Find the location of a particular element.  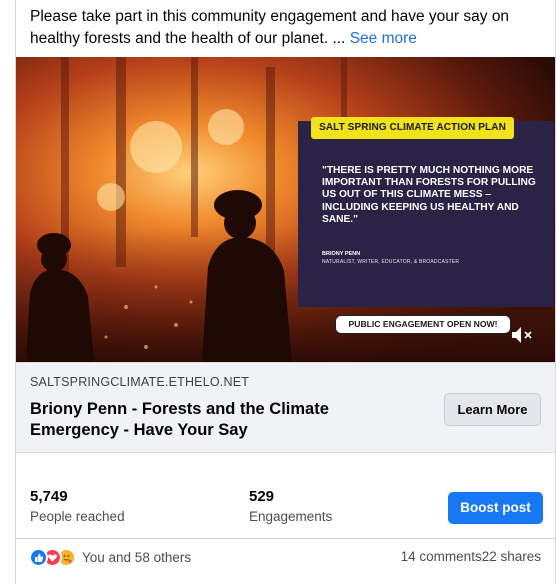

mute-button is located at coordinates (522, 335).